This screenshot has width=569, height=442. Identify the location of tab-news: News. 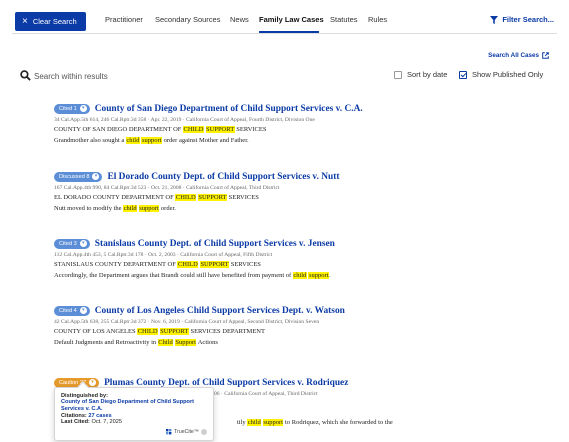
(239, 19).